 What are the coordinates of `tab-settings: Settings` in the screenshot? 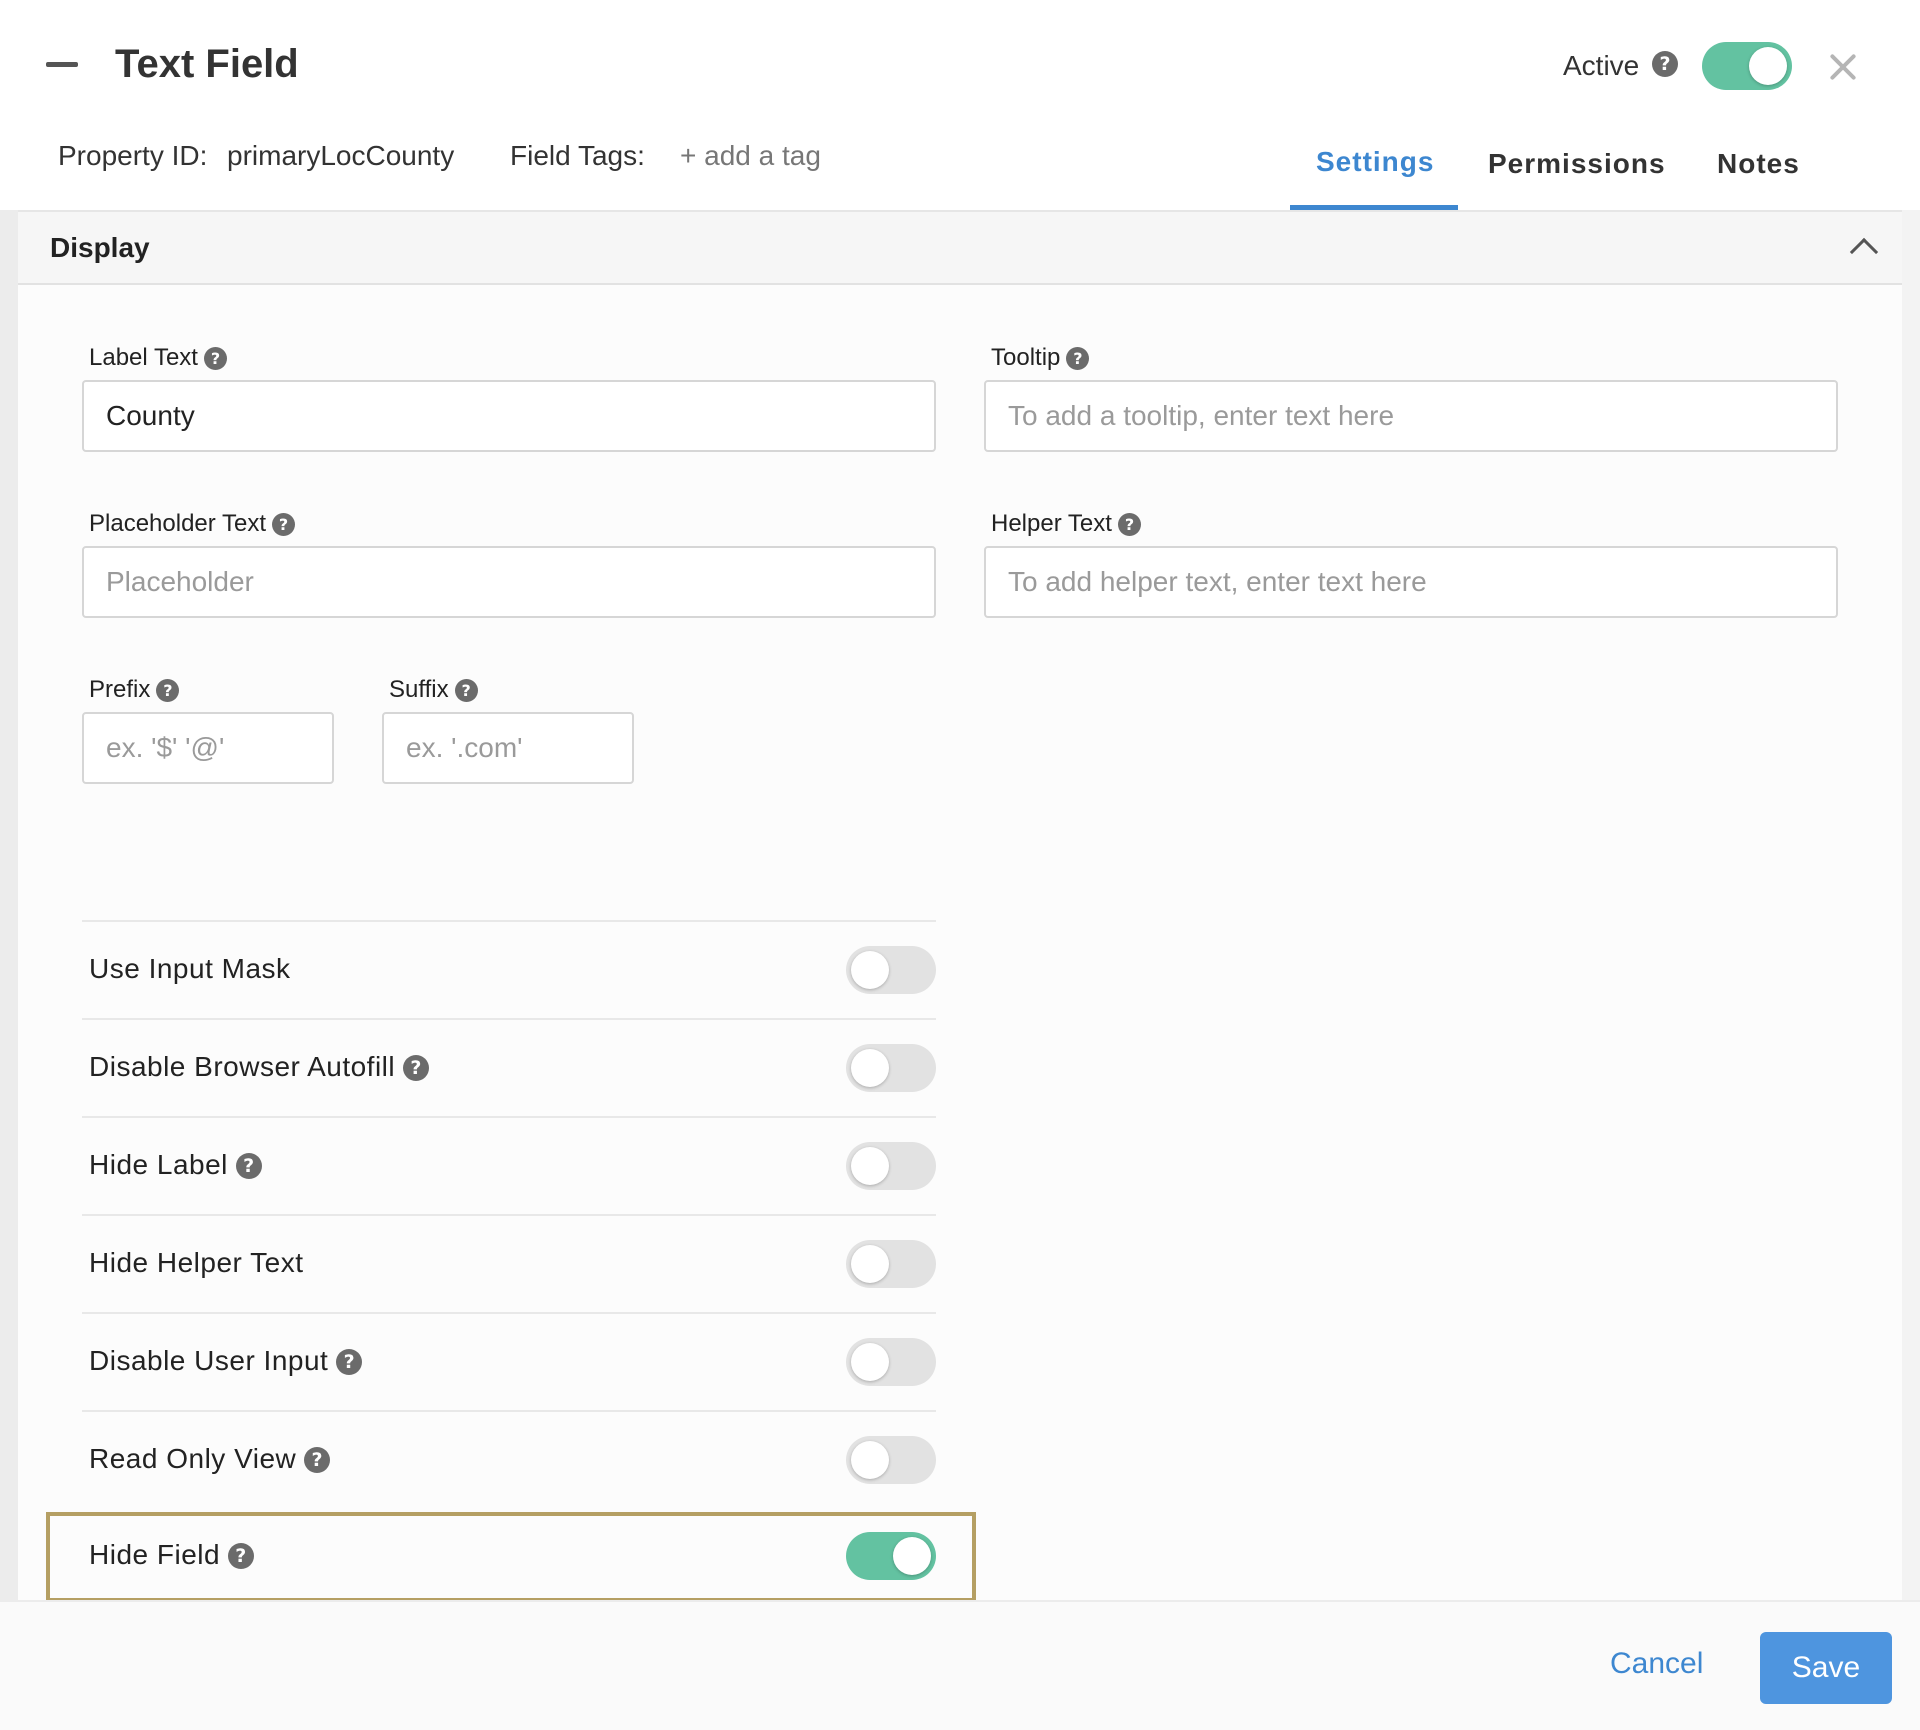 It's located at (1375, 162).